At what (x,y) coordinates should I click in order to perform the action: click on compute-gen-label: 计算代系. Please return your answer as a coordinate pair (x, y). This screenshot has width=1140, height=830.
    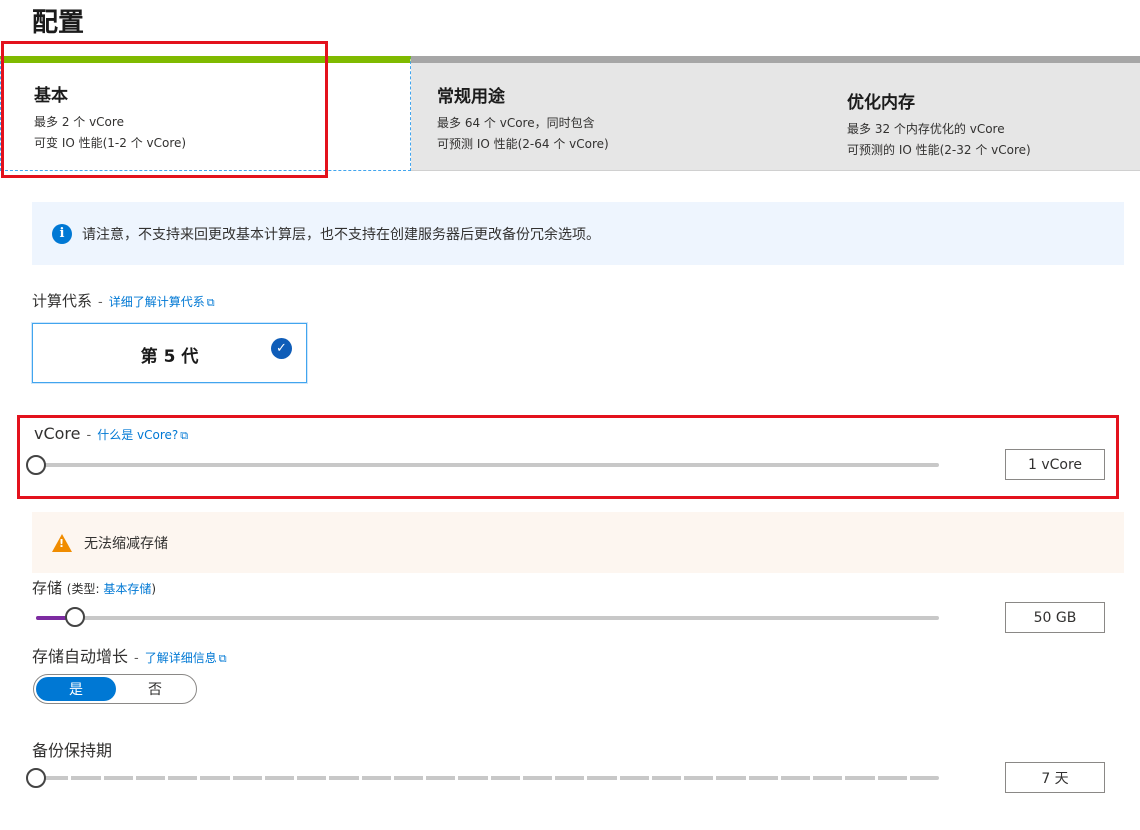
    Looking at the image, I should click on (62, 301).